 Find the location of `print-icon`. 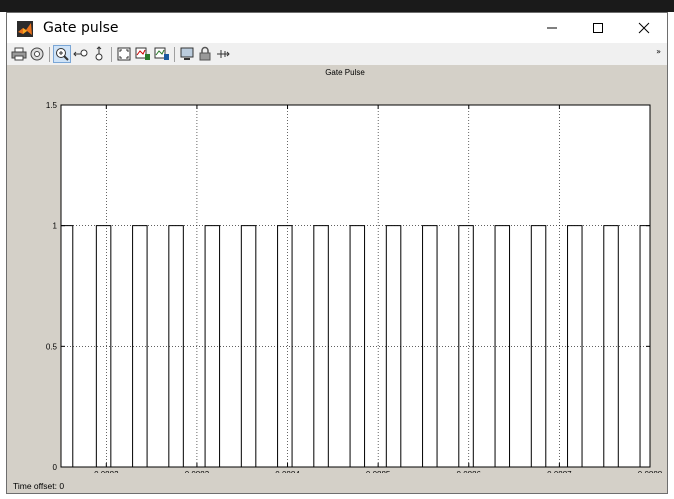

print-icon is located at coordinates (19, 54).